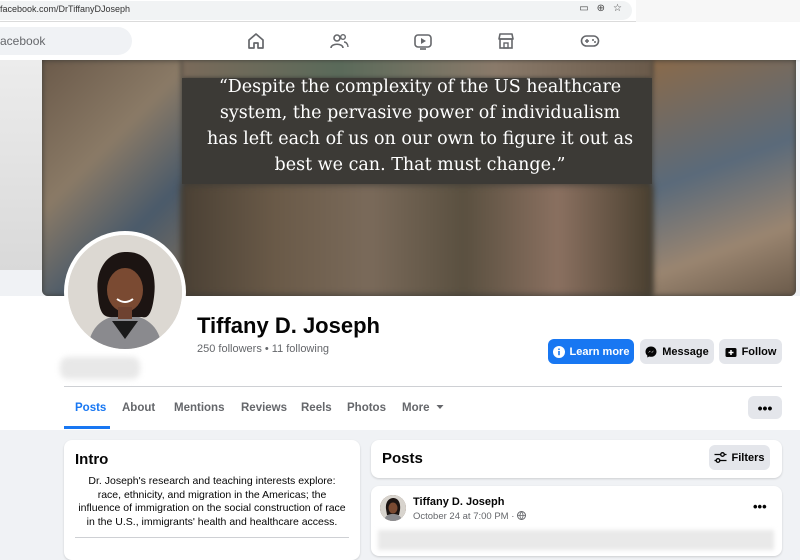 The height and width of the screenshot is (560, 800). I want to click on marketplace-icon, so click(506, 41).